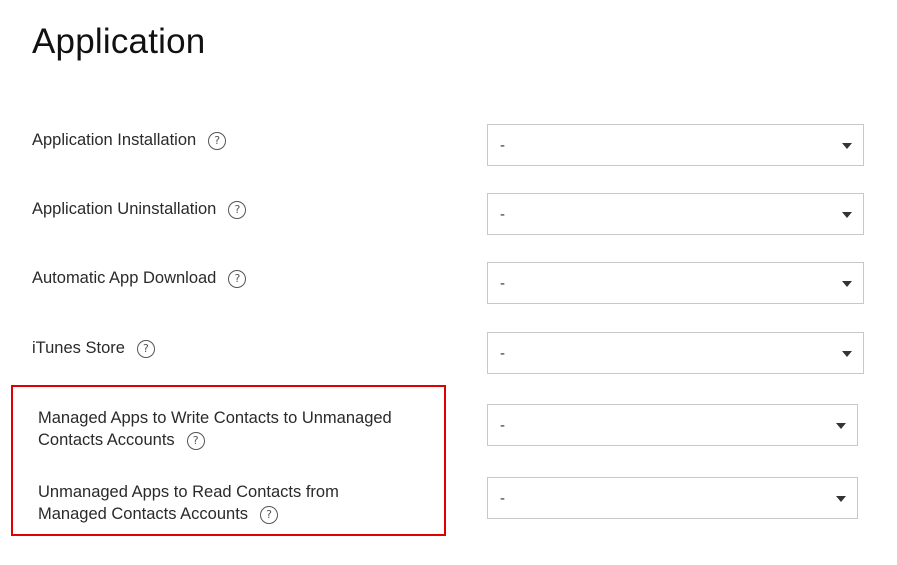 The image size is (897, 565). Describe the element at coordinates (114, 140) in the screenshot. I see `row-label-text: Application Installation` at that location.